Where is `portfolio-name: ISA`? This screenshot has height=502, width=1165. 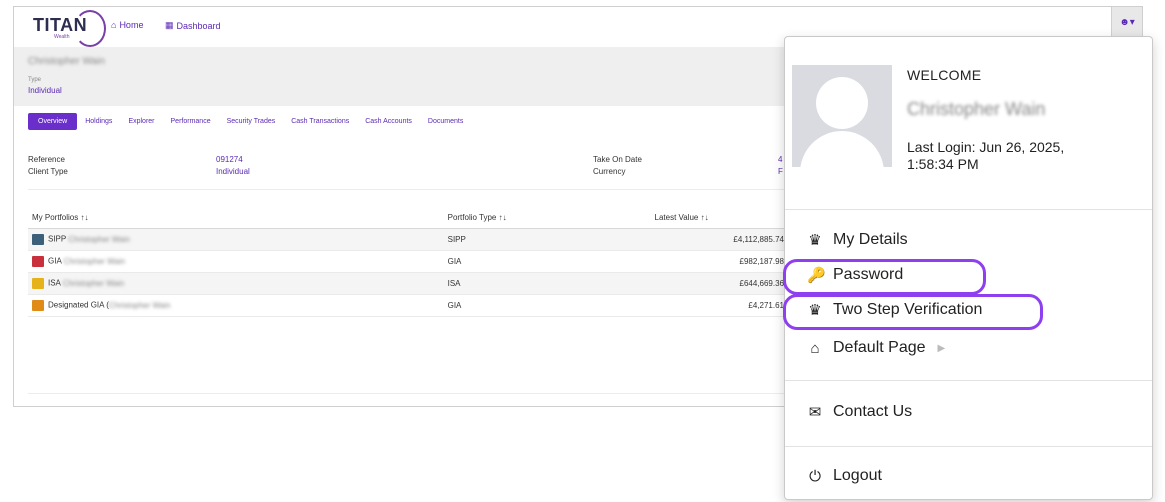
portfolio-name: ISA is located at coordinates (54, 283).